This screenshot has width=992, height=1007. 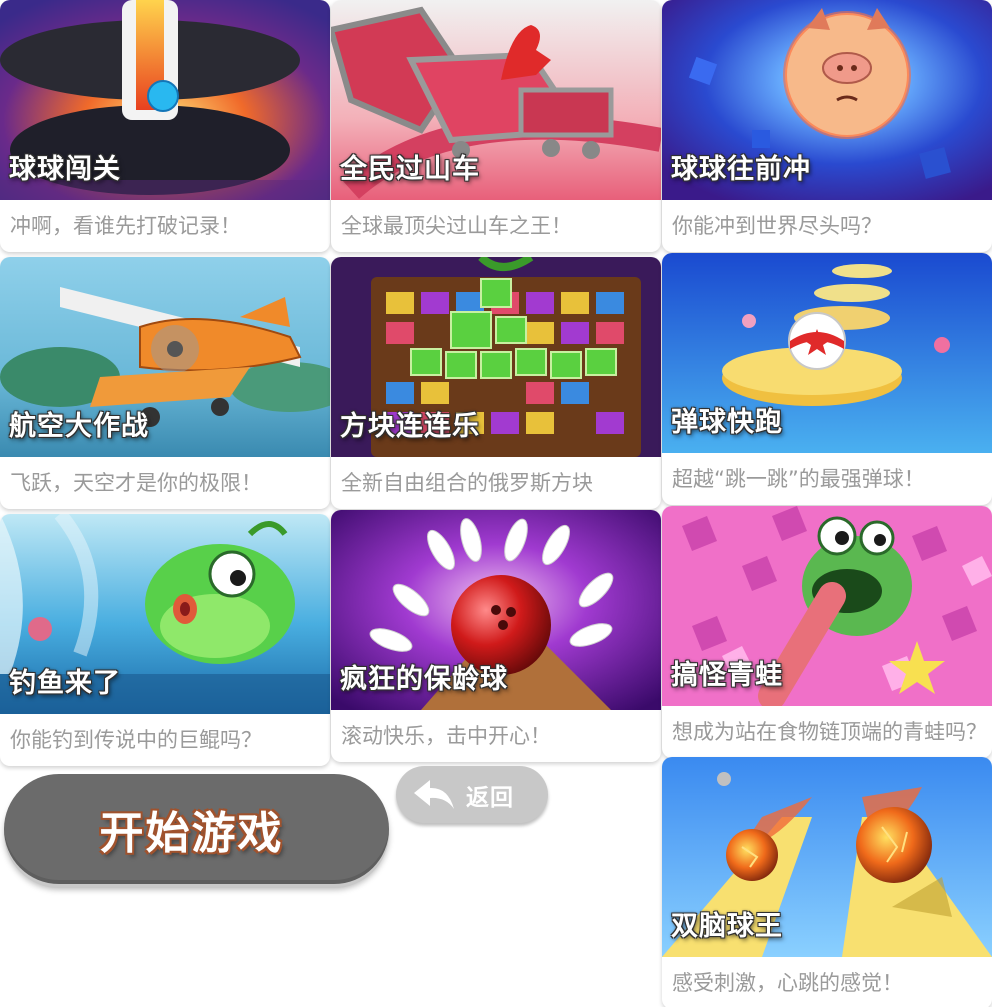 I want to click on game-title: 航空大作战, so click(x=79, y=426).